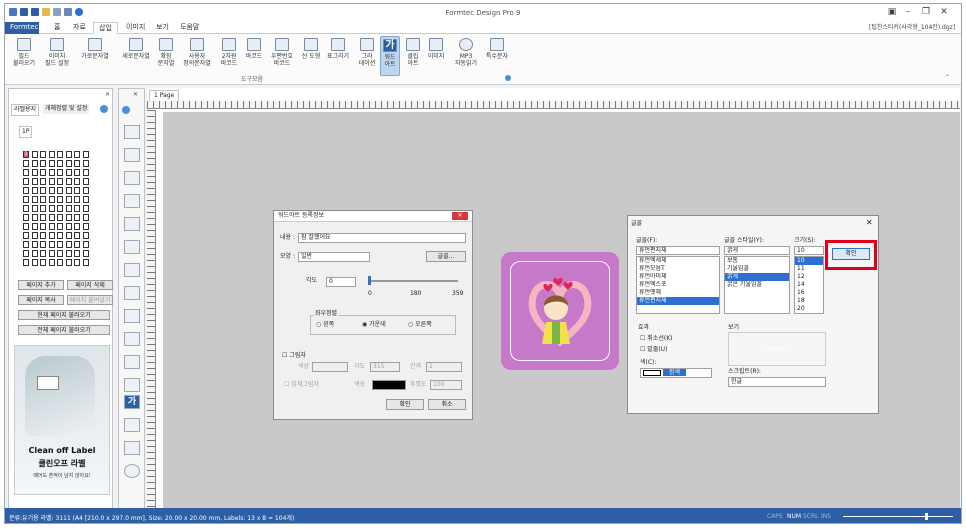 This screenshot has height=529, width=966. What do you see at coordinates (497, 49) in the screenshot?
I see `special-char-button: 특수문자` at bounding box center [497, 49].